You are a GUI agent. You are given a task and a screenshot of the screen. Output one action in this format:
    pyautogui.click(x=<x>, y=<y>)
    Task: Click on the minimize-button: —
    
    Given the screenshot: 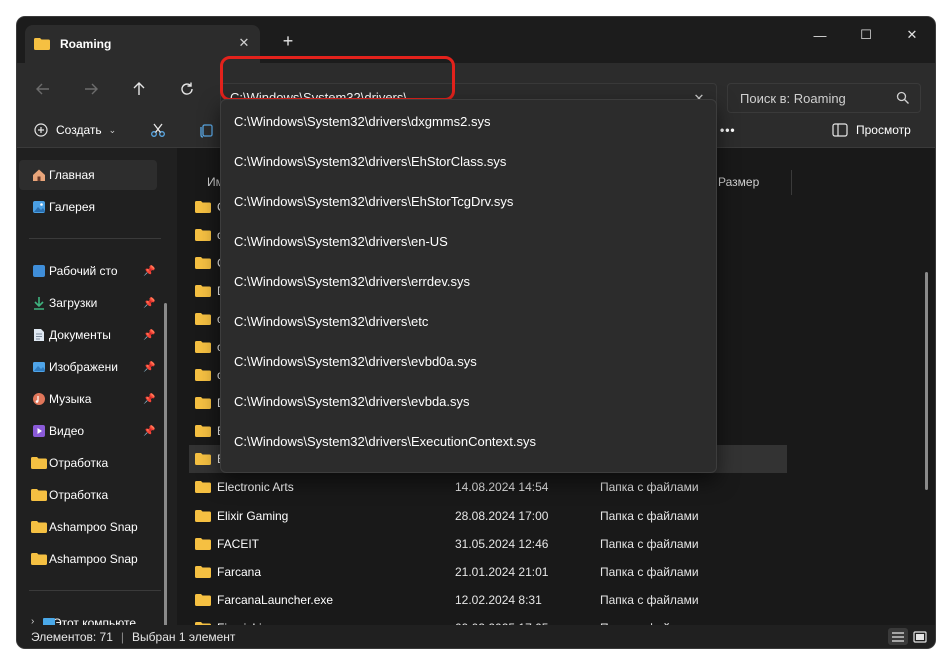 What is the action you would take?
    pyautogui.click(x=820, y=35)
    